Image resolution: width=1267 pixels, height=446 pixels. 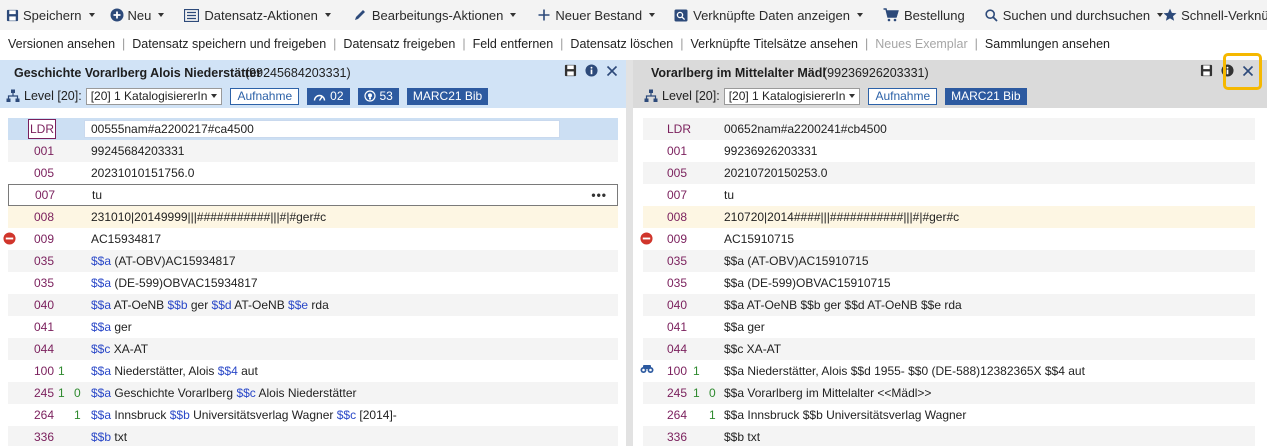 I want to click on view-linked-titles-link: Verknüpfte Titelsätze ansehen, so click(x=774, y=44).